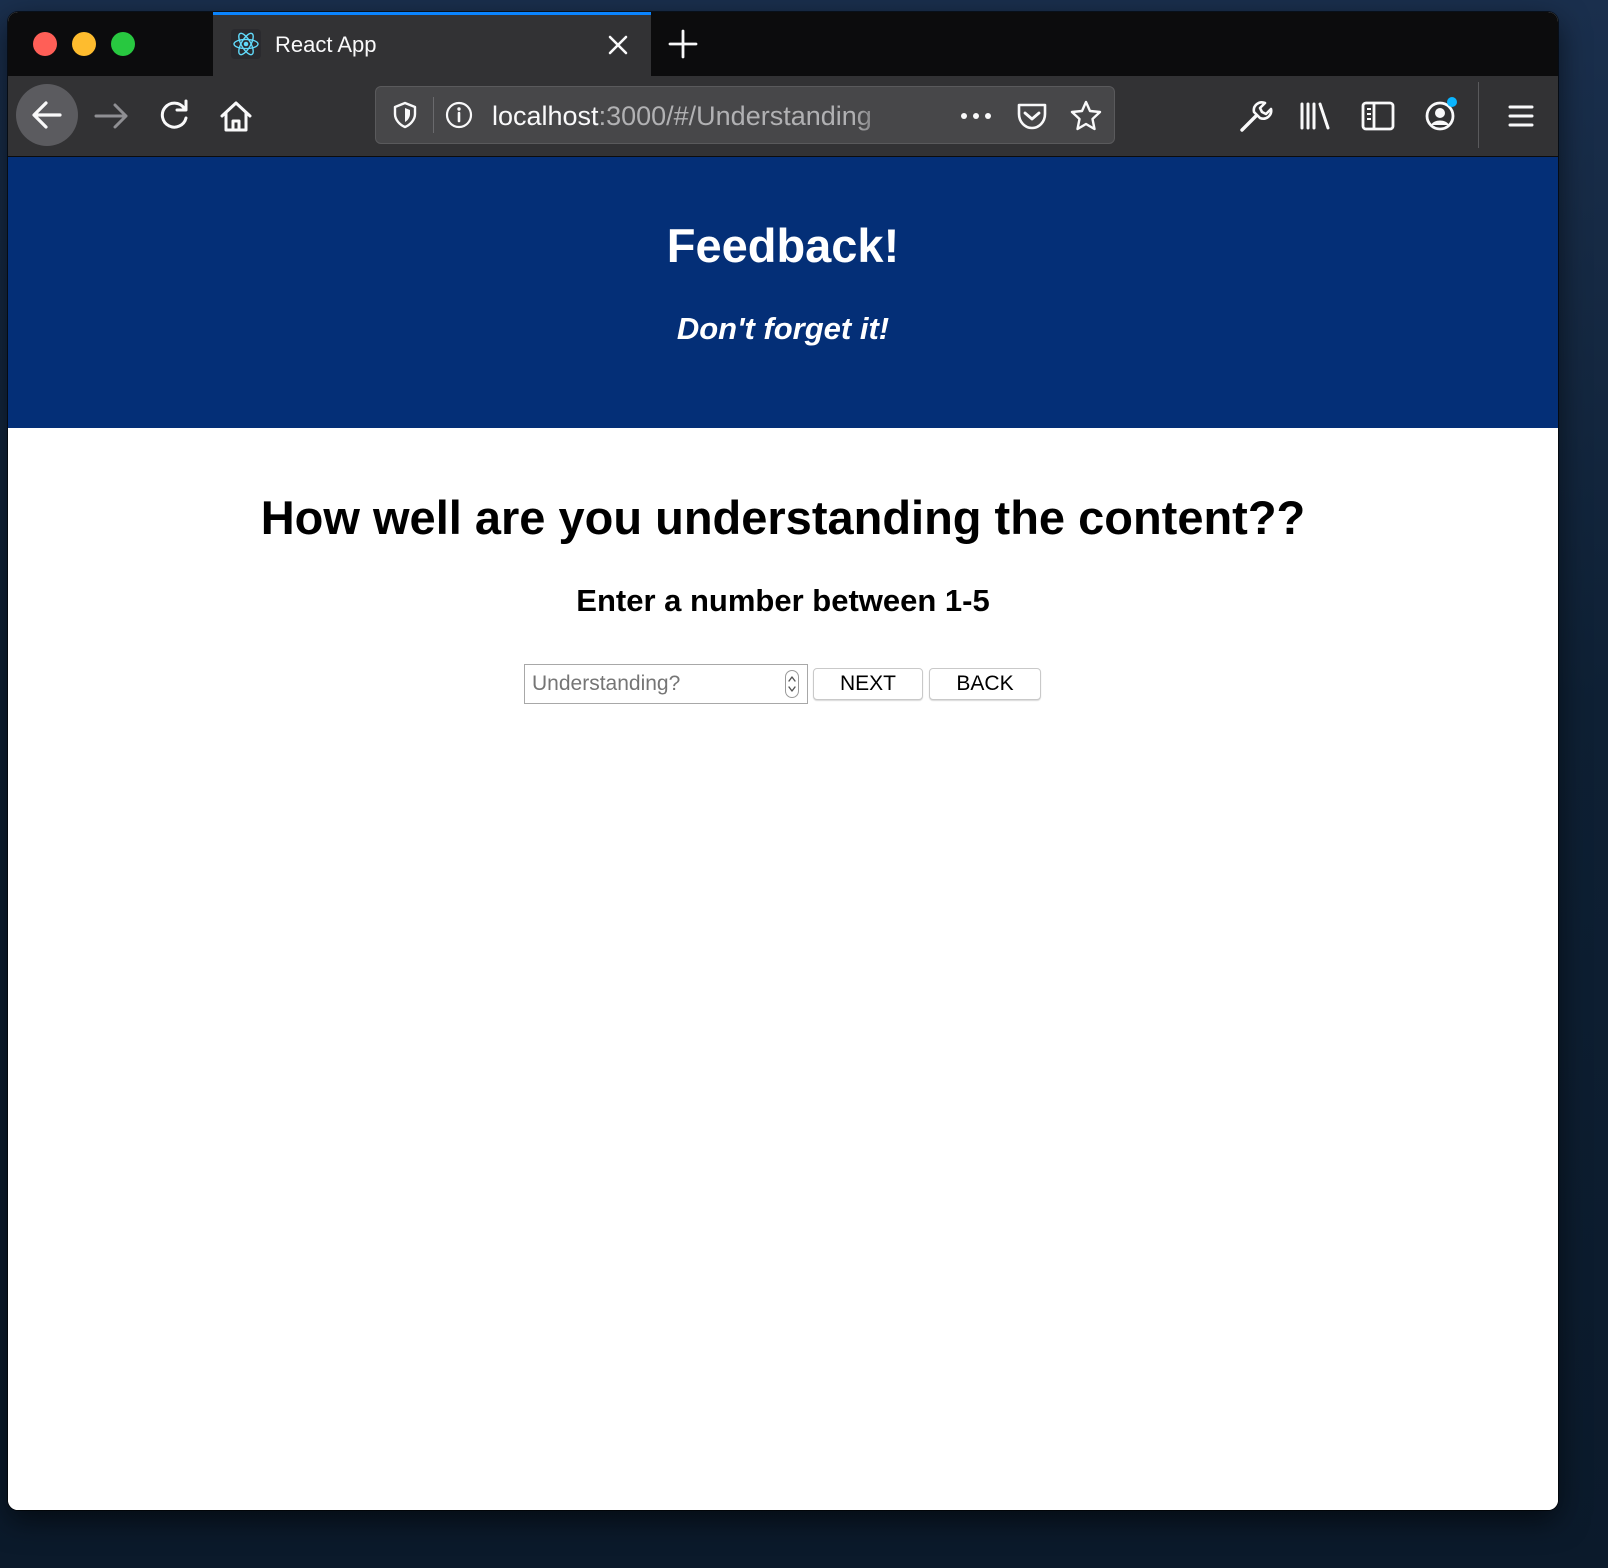  Describe the element at coordinates (1440, 116) in the screenshot. I see `account-icon` at that location.